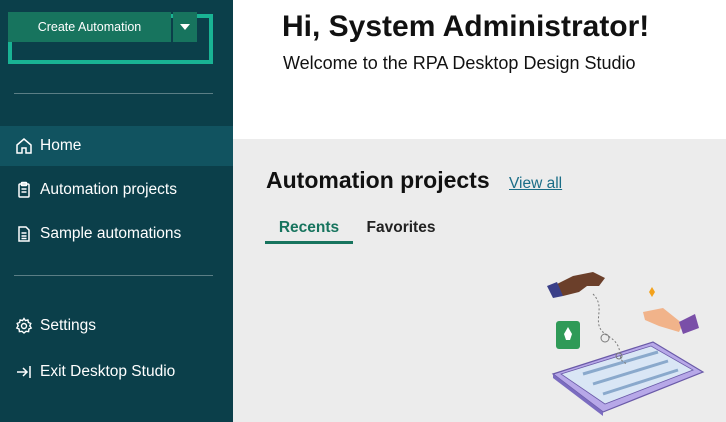 This screenshot has height=422, width=726. I want to click on sidebar-item-sample-automations: Sample automations, so click(116, 234).